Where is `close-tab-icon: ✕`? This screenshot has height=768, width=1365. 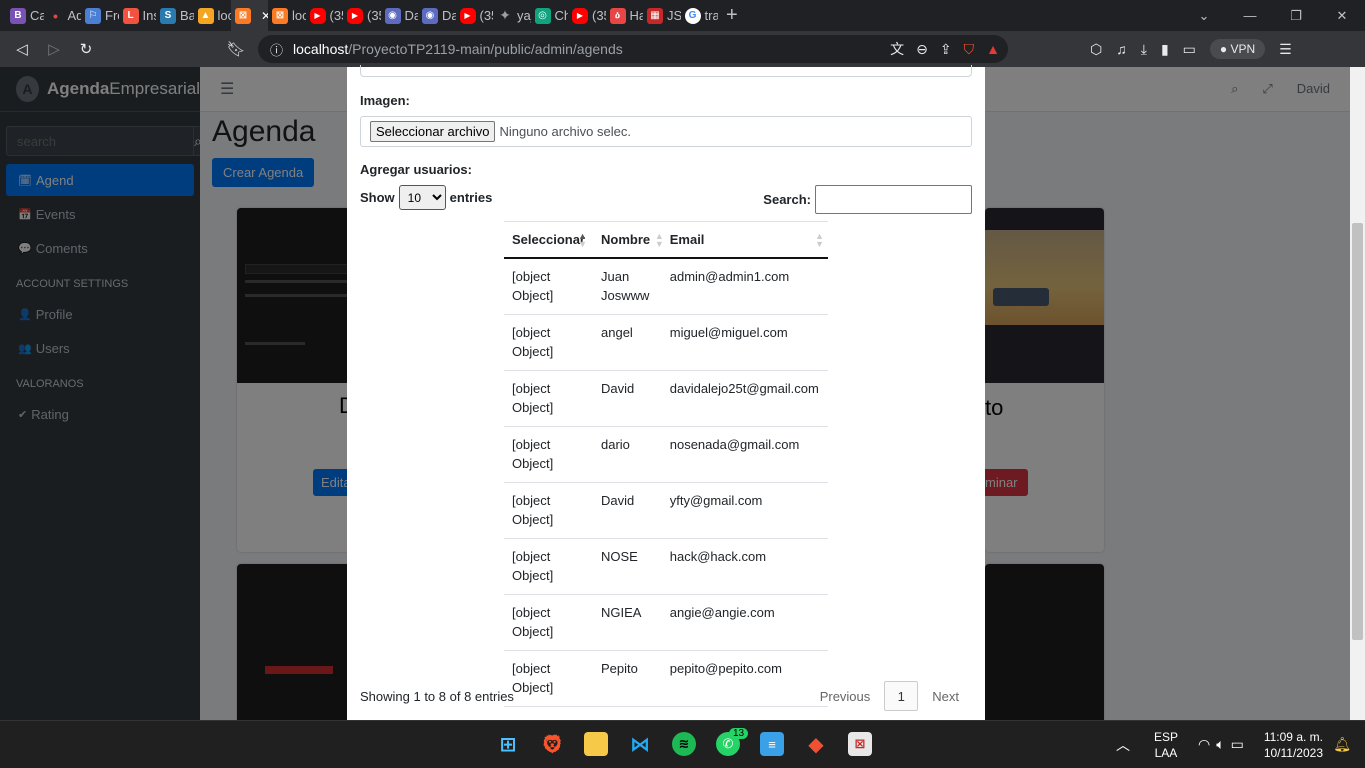 close-tab-icon: ✕ is located at coordinates (264, 16).